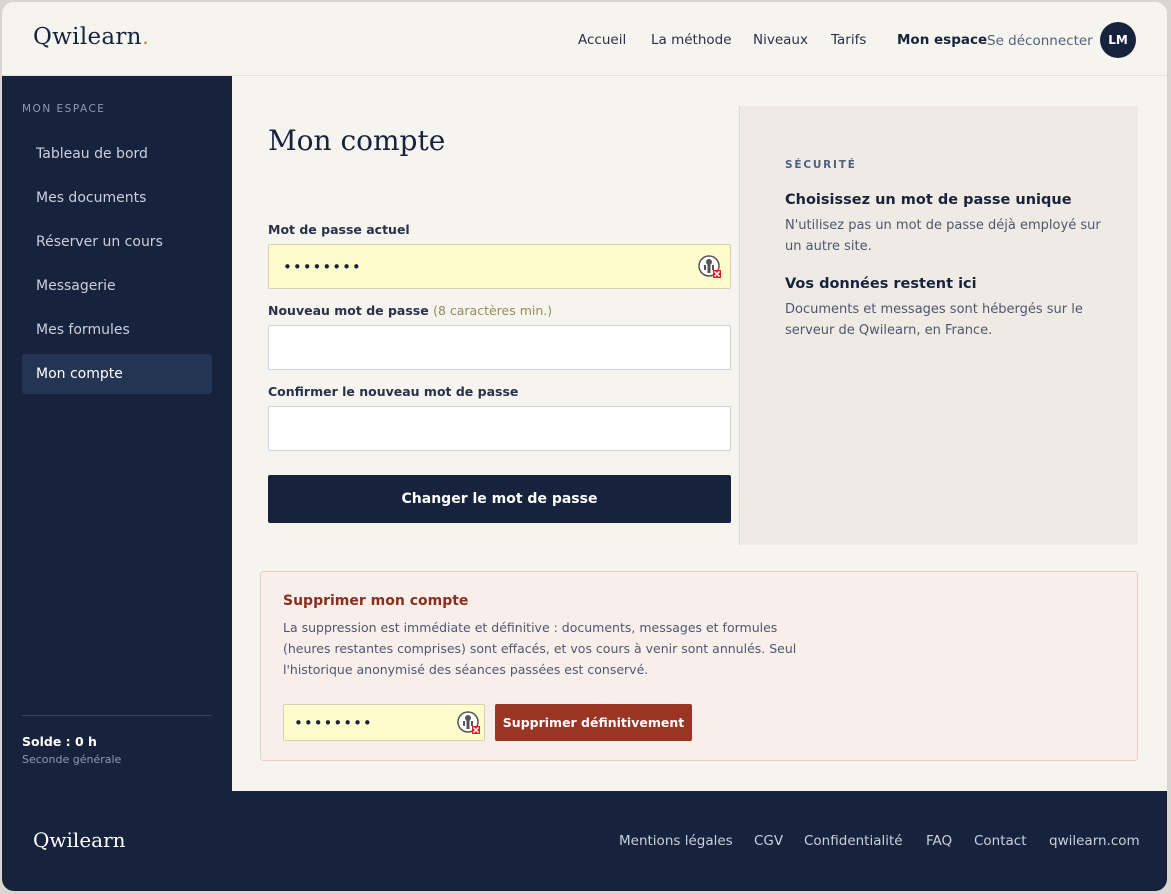 Image resolution: width=1171 pixels, height=894 pixels. I want to click on nav-niveaux: Niveaux, so click(780, 40).